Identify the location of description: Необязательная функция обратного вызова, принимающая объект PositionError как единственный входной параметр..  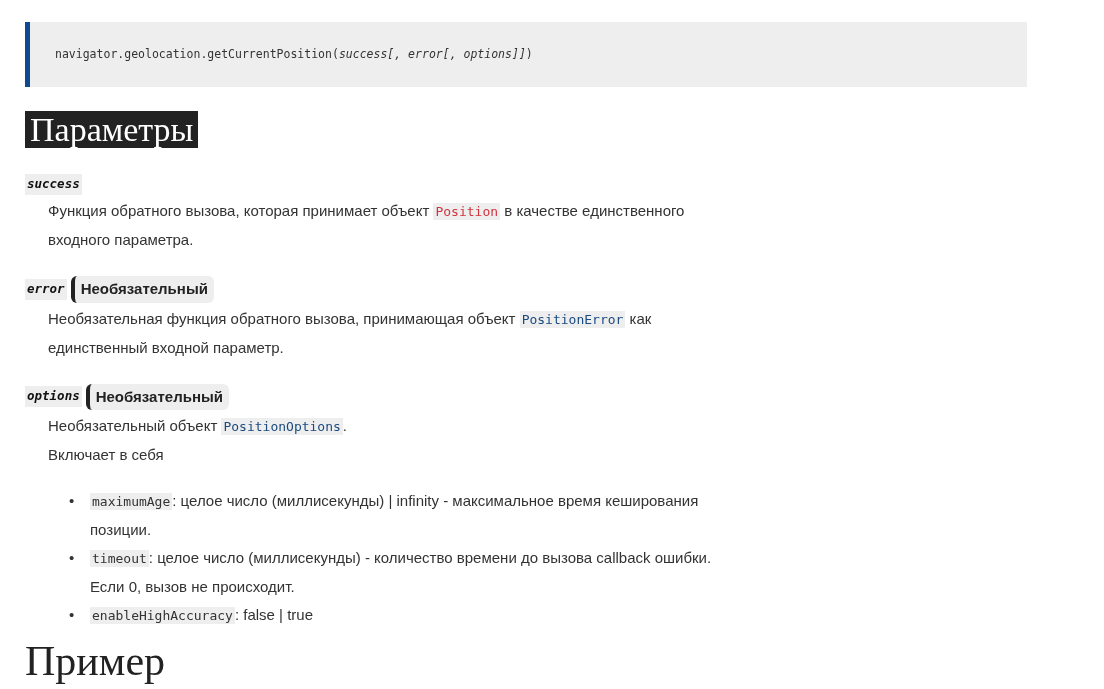
(350, 333).